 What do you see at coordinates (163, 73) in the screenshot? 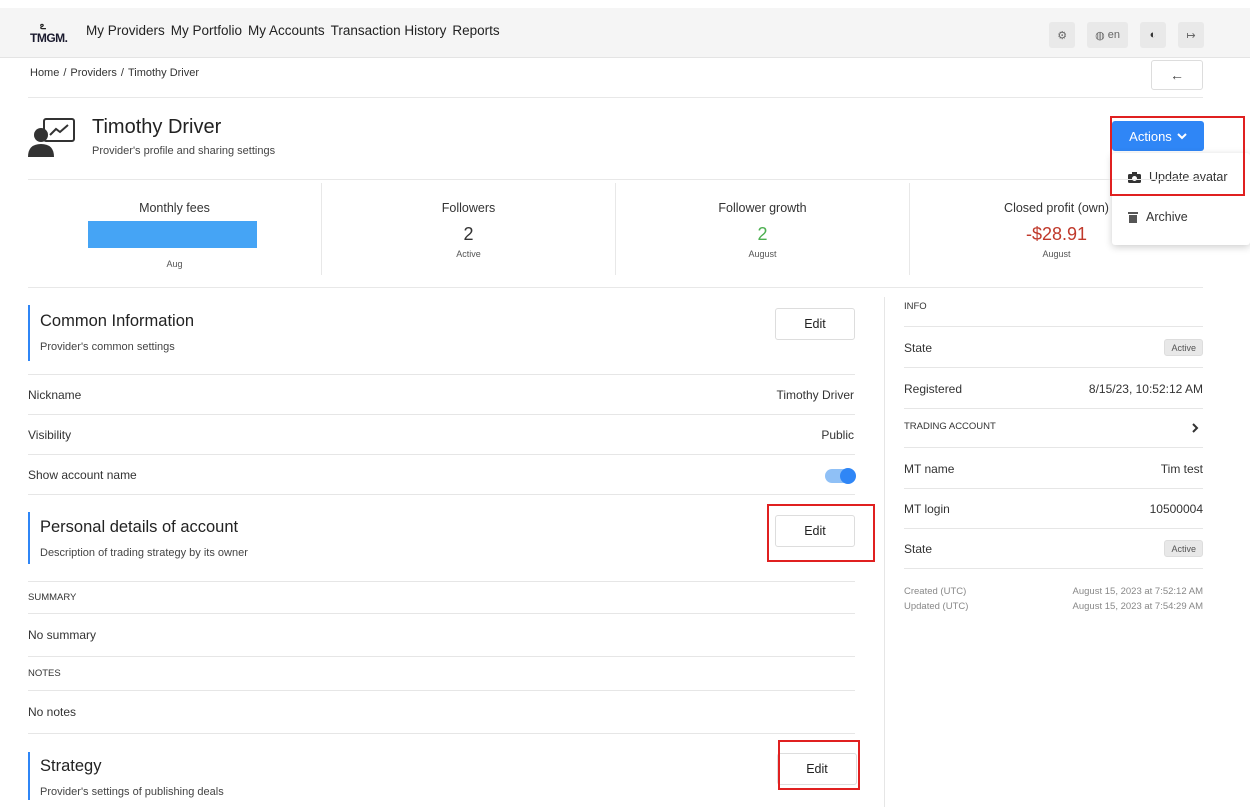
I see `breadcrumb-current: Timothy Driver` at bounding box center [163, 73].